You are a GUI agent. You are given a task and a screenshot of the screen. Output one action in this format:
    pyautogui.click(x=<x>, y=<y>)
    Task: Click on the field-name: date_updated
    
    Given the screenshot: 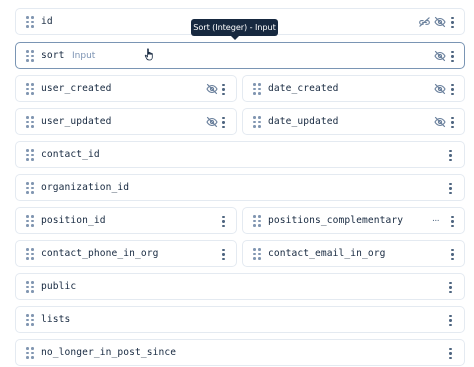 What is the action you would take?
    pyautogui.click(x=303, y=121)
    